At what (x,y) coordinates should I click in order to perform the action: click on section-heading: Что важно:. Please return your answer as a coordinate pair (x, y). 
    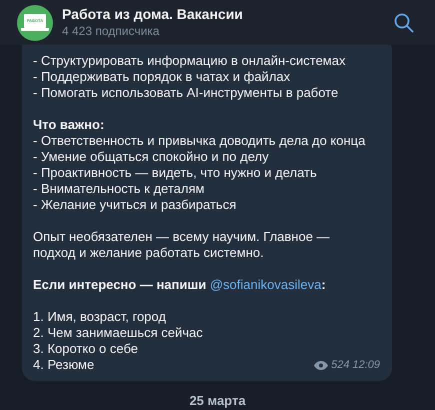
    Looking at the image, I should click on (69, 125).